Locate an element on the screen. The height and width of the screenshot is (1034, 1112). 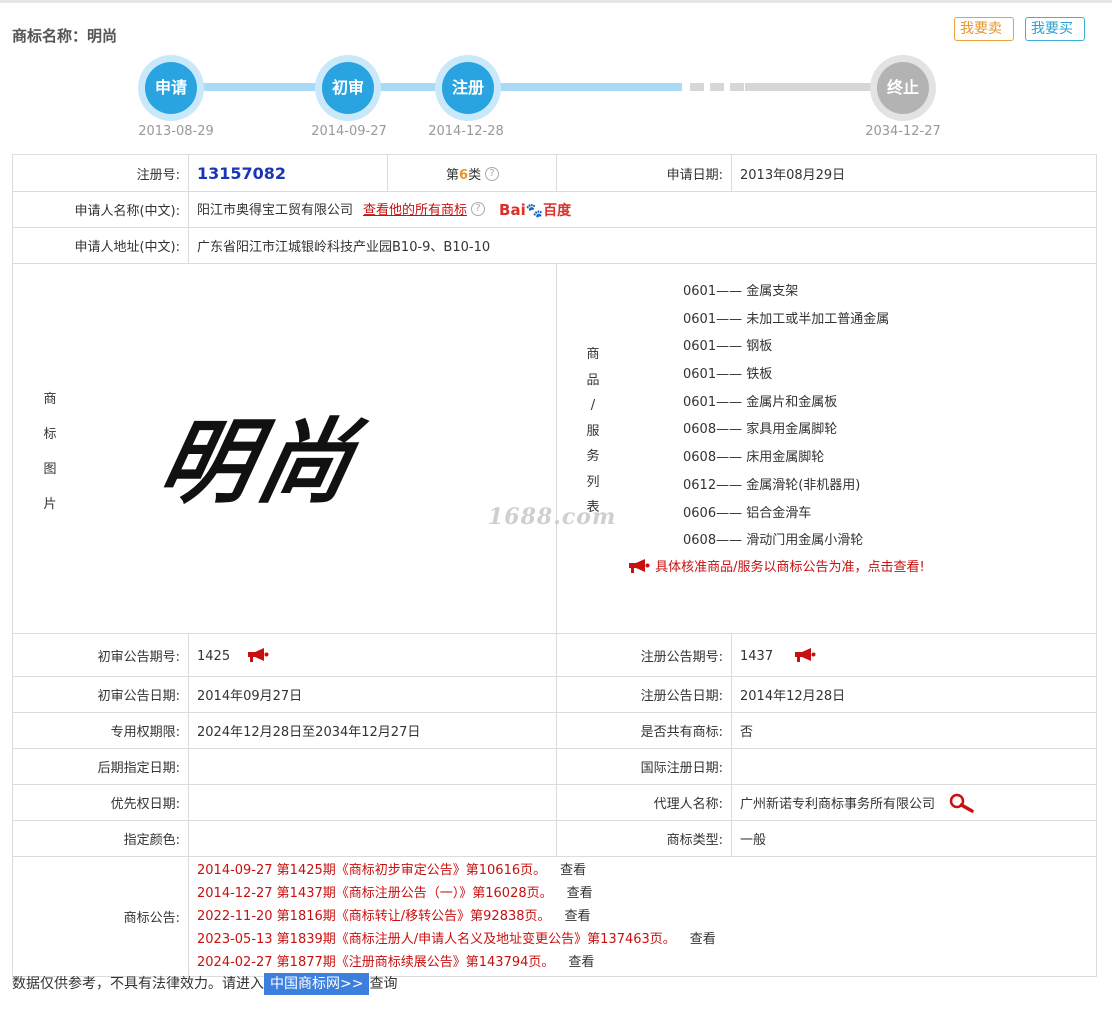
table-row: 优先权日期: 代理人名称: 广州新诺专利商标事务所有限公司 is located at coordinates (554, 802).